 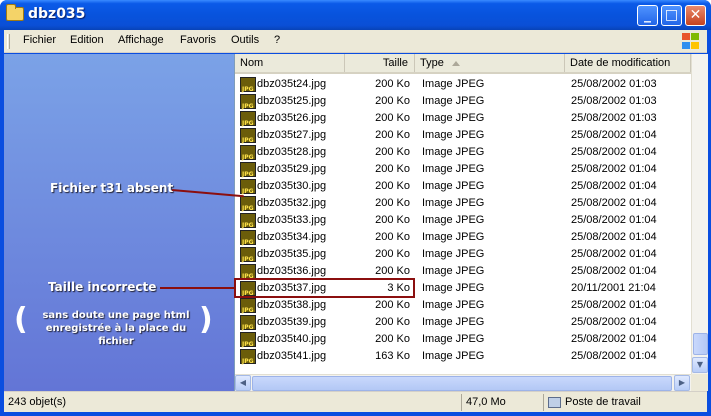 What do you see at coordinates (432, 63) in the screenshot?
I see `column-type-label: Type` at bounding box center [432, 63].